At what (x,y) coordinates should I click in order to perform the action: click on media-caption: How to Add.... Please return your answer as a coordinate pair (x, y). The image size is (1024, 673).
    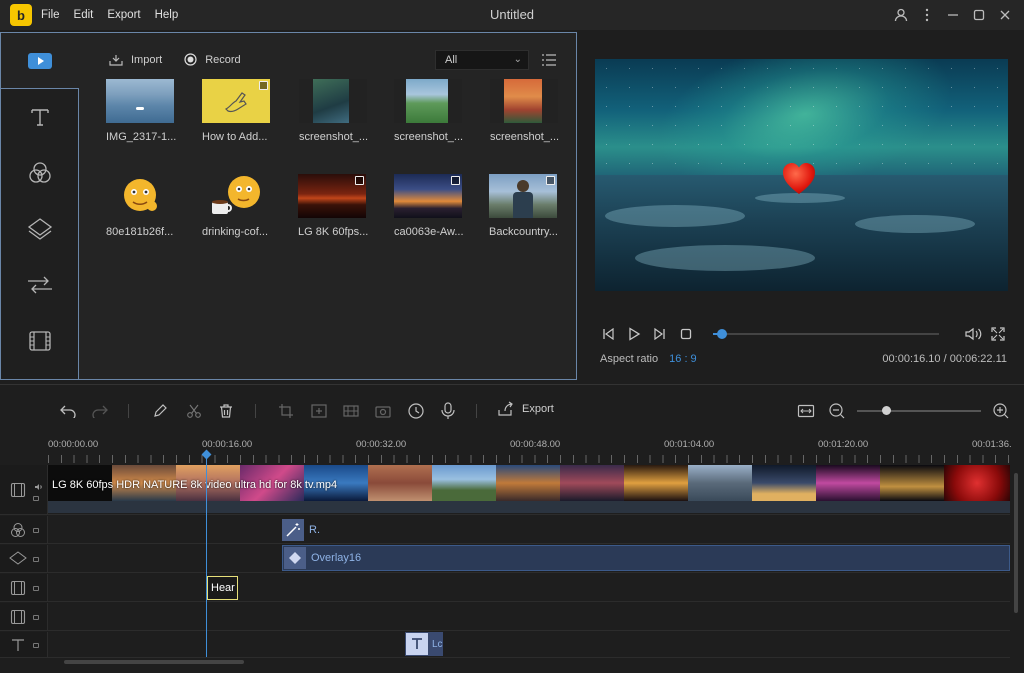
    Looking at the image, I should click on (235, 137).